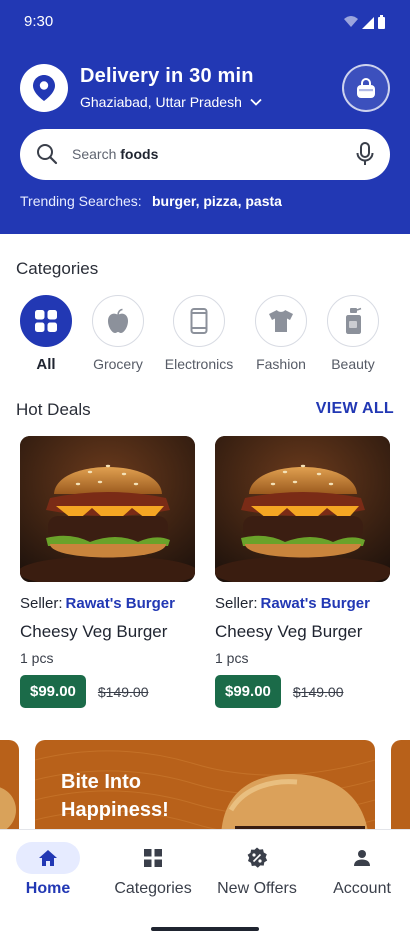 This screenshot has height=941, width=410. Describe the element at coordinates (205, 154) in the screenshot. I see `search-input: Search foods` at that location.